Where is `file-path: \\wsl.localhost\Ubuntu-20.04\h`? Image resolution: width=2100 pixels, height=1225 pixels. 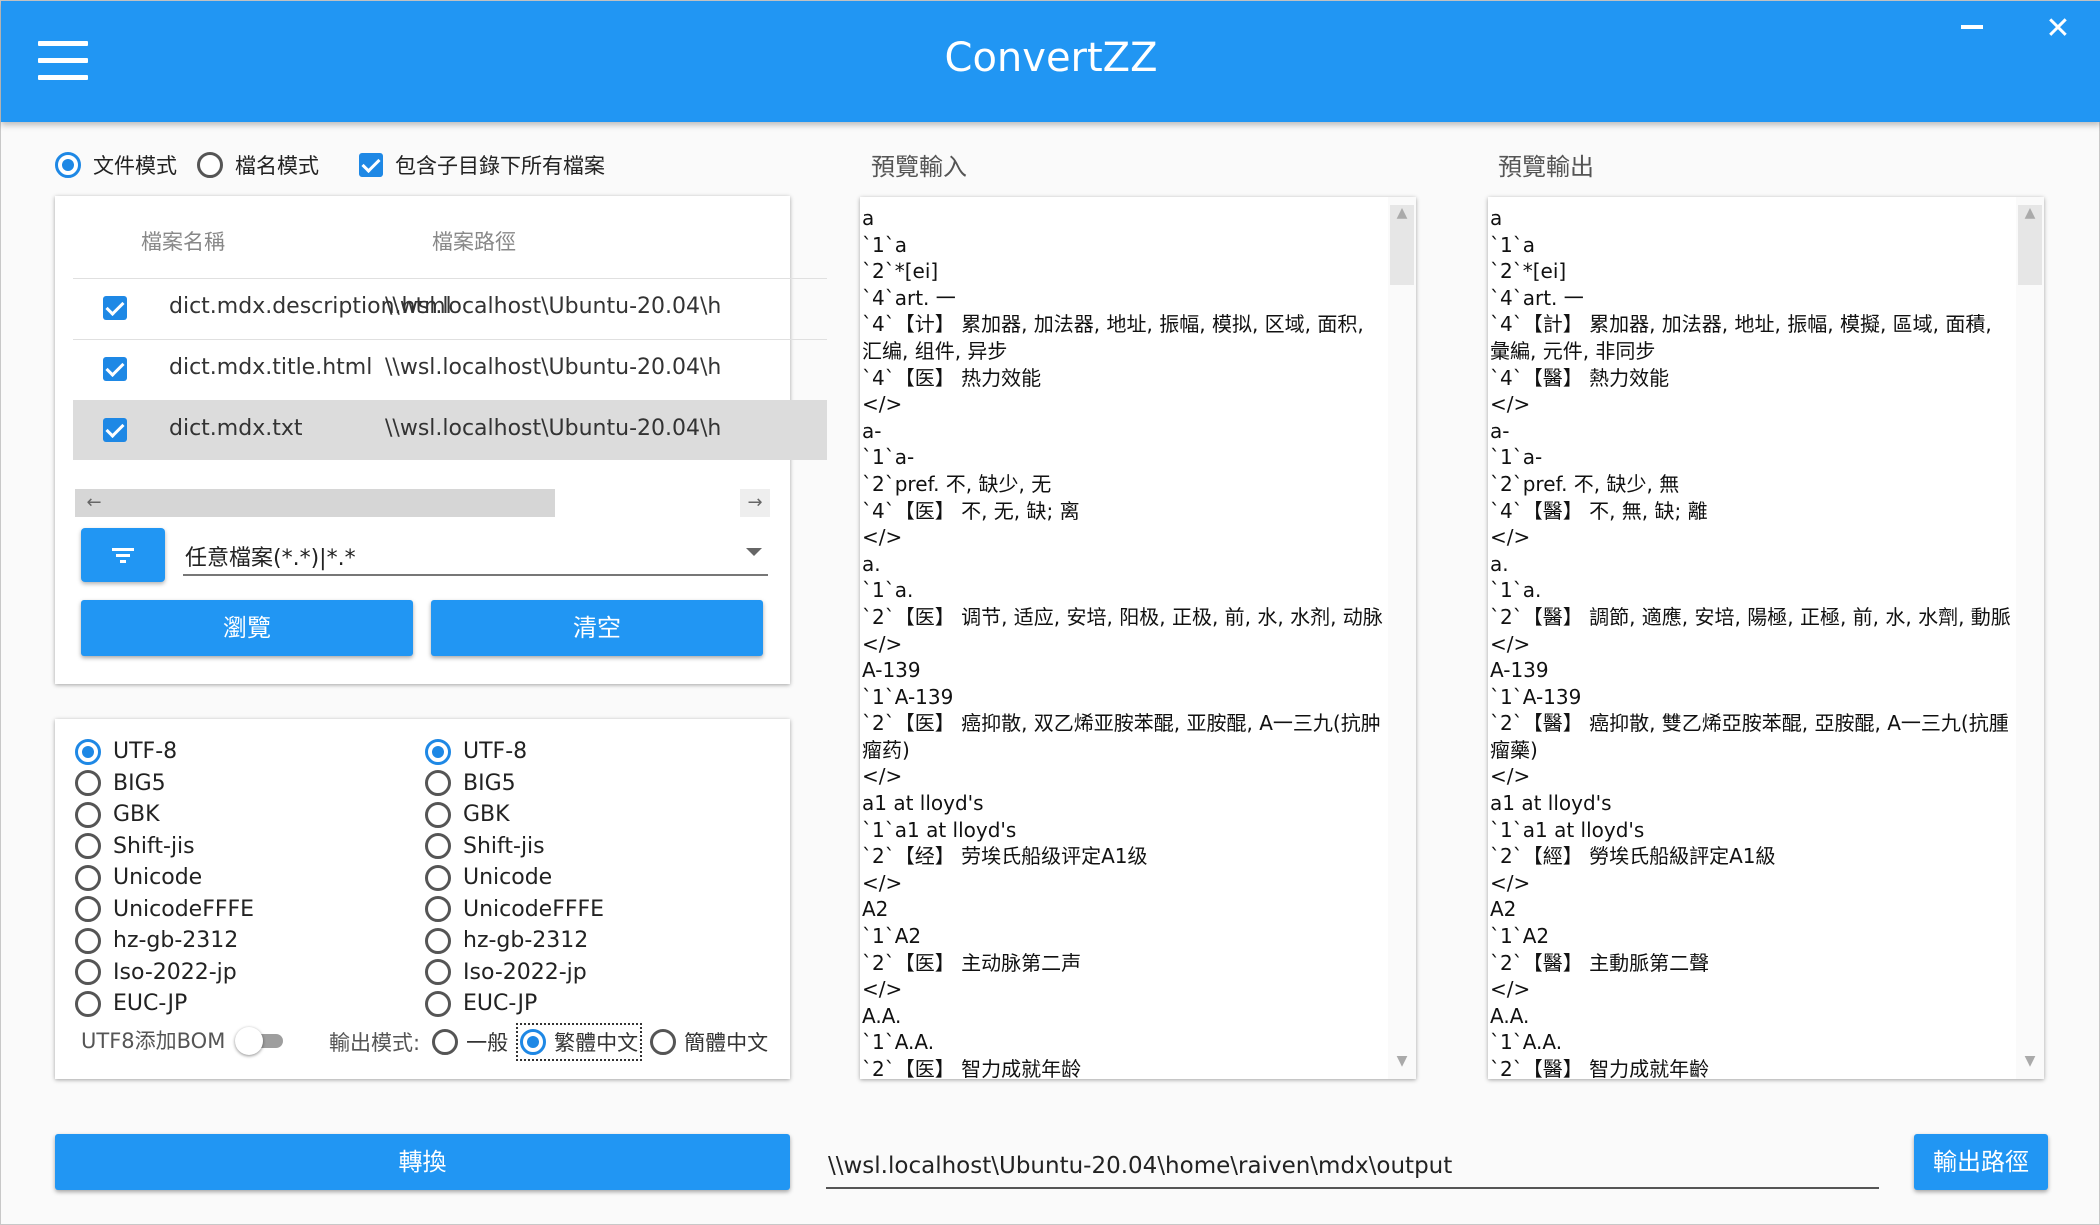
file-path: \\wsl.localhost\Ubuntu-20.04\h is located at coordinates (553, 428).